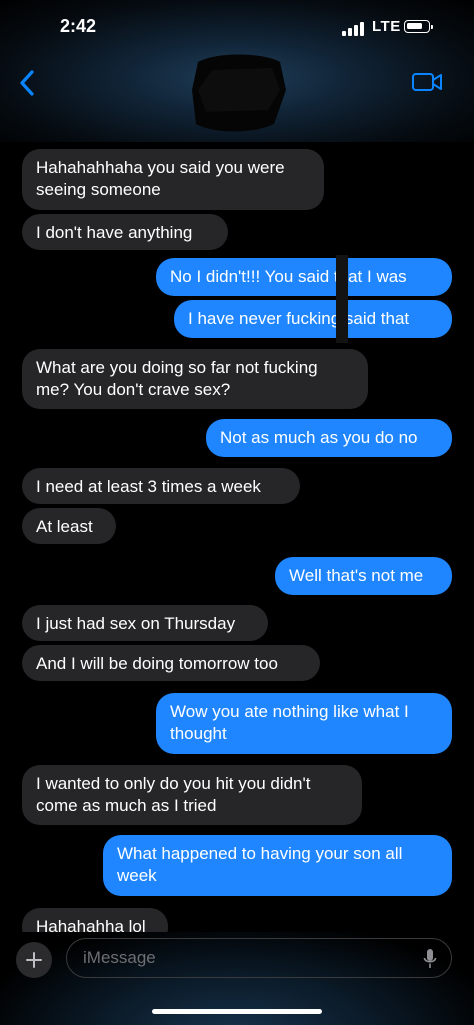  Describe the element at coordinates (304, 723) in the screenshot. I see `outgoing-message: Wow you ate nothing like what I thought` at that location.